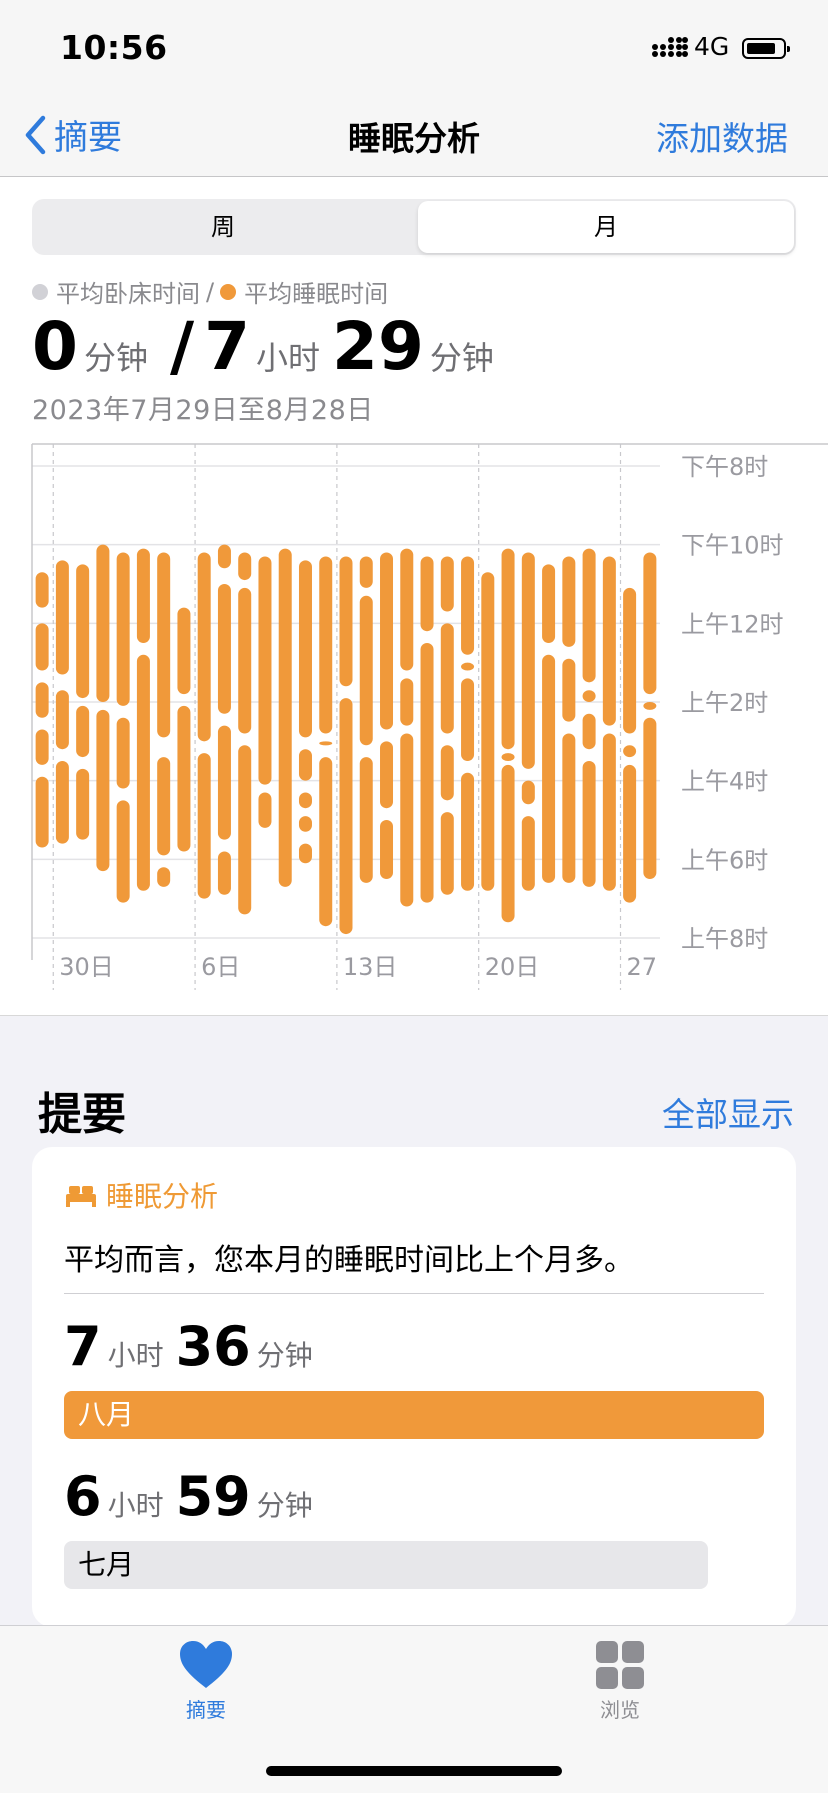  What do you see at coordinates (732, 624) in the screenshot?
I see `y-tick-label: 上午12时` at bounding box center [732, 624].